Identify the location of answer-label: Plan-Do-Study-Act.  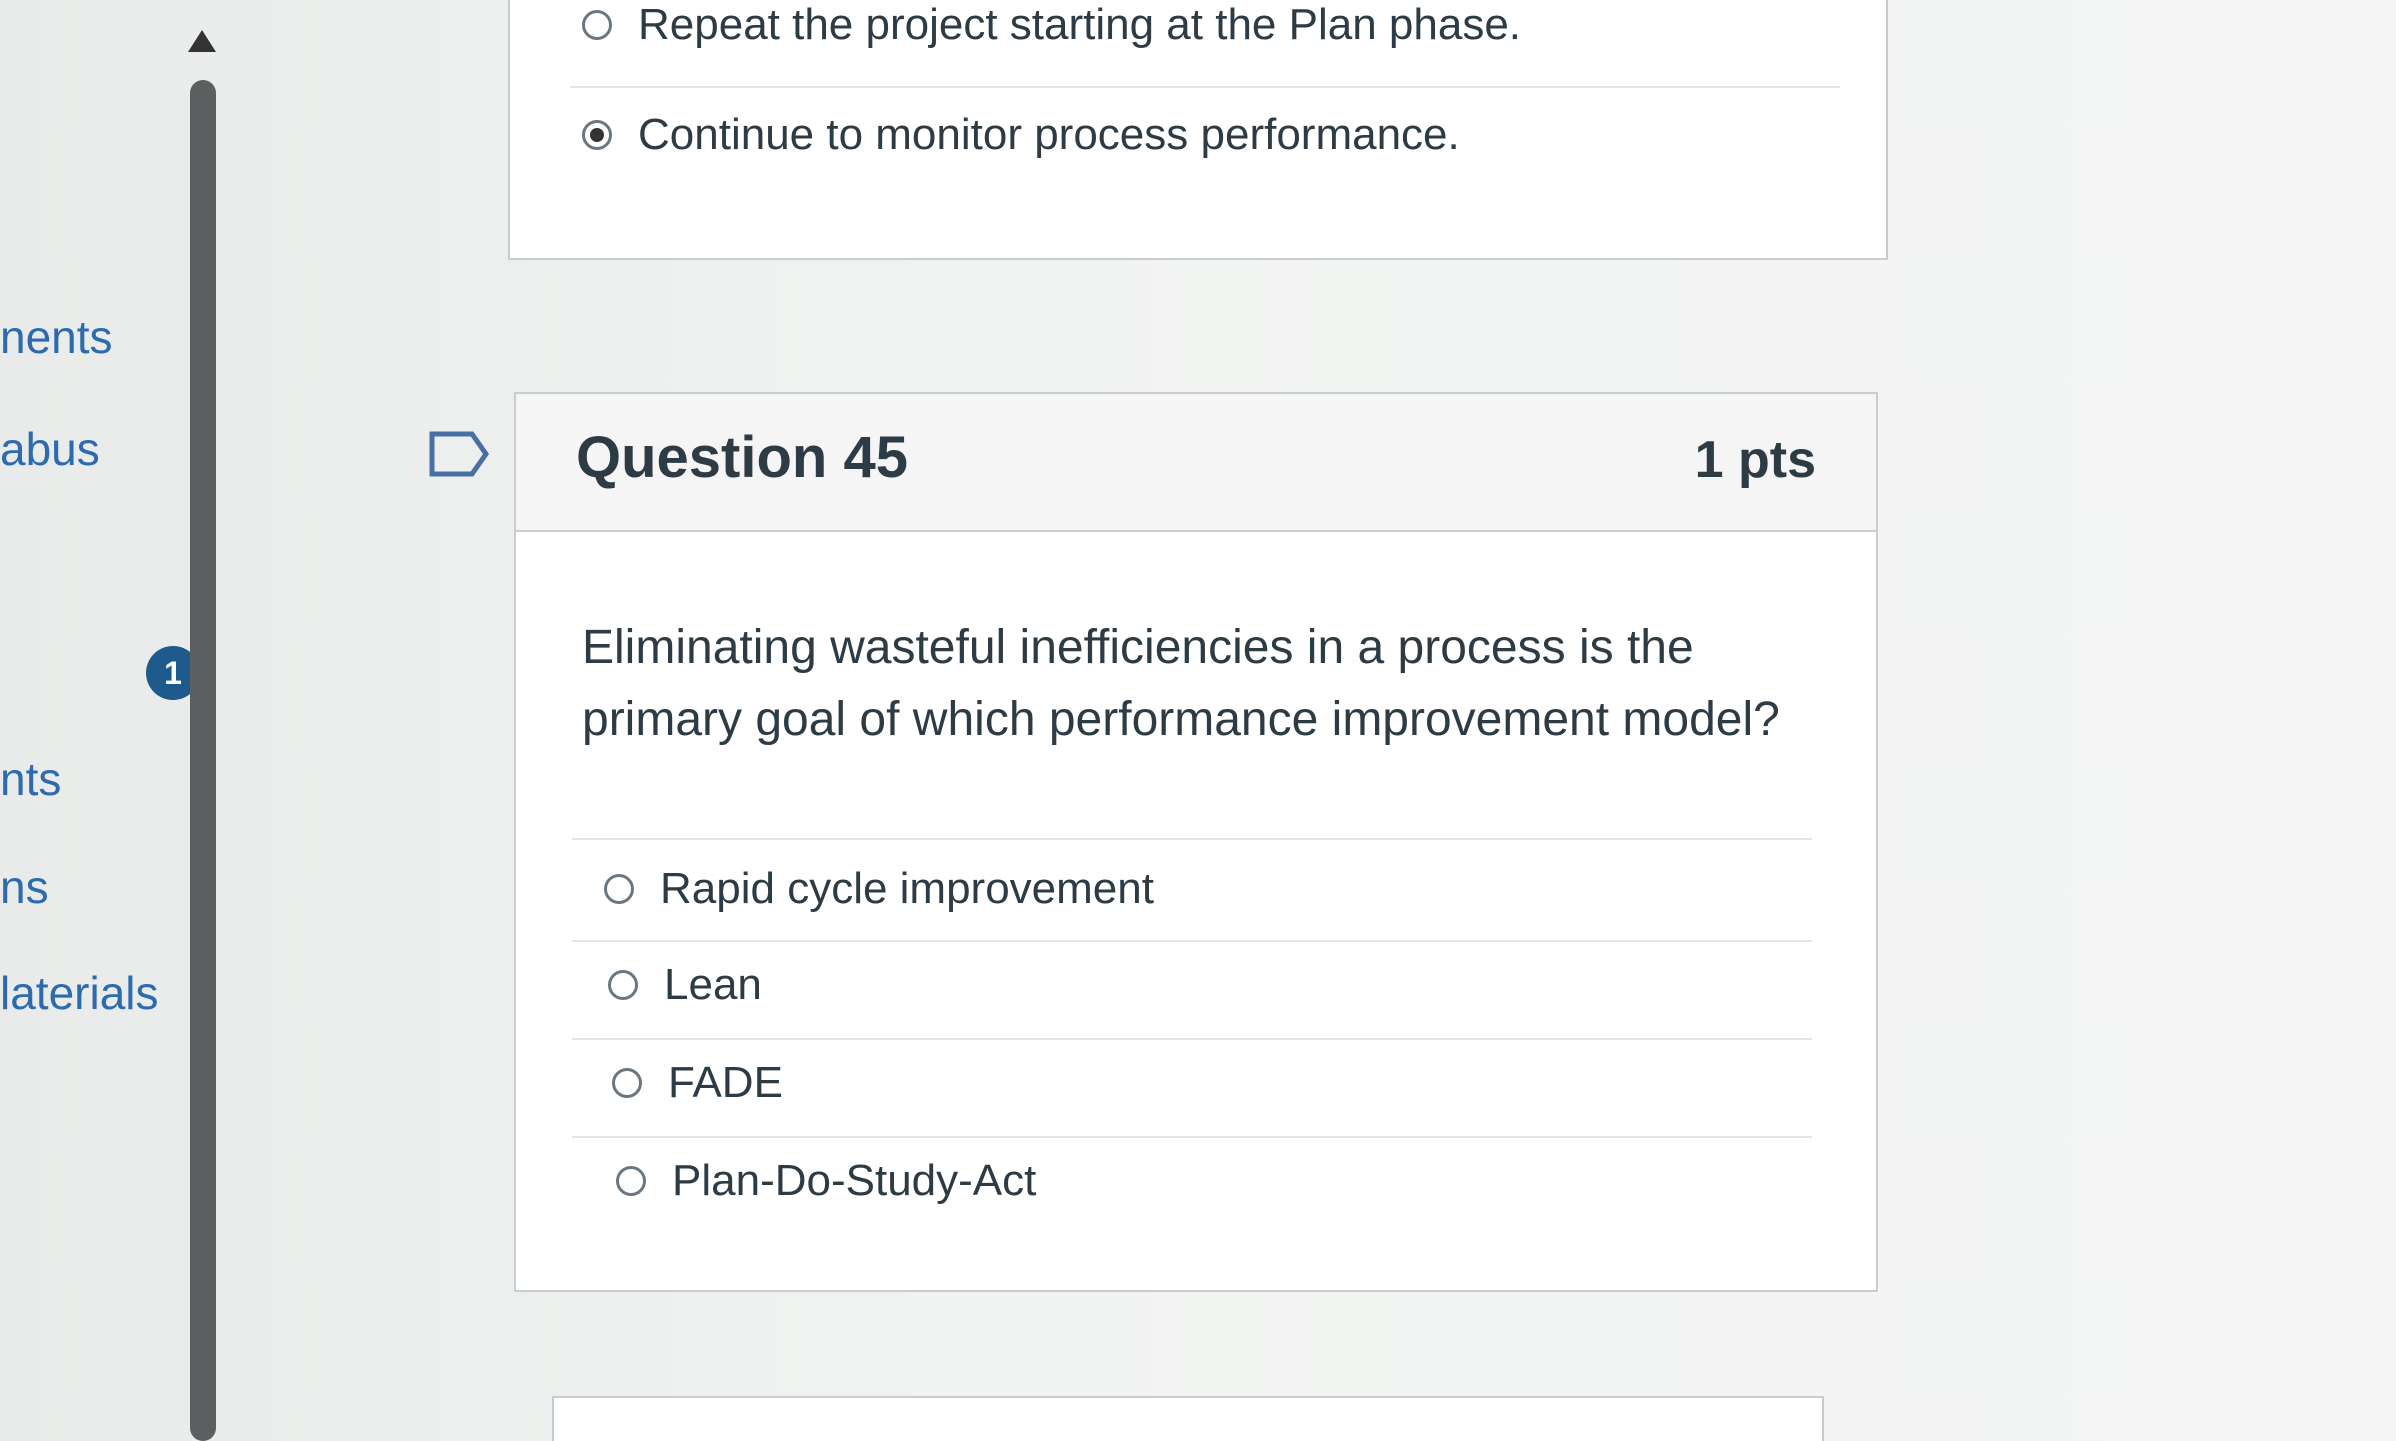
(854, 1180).